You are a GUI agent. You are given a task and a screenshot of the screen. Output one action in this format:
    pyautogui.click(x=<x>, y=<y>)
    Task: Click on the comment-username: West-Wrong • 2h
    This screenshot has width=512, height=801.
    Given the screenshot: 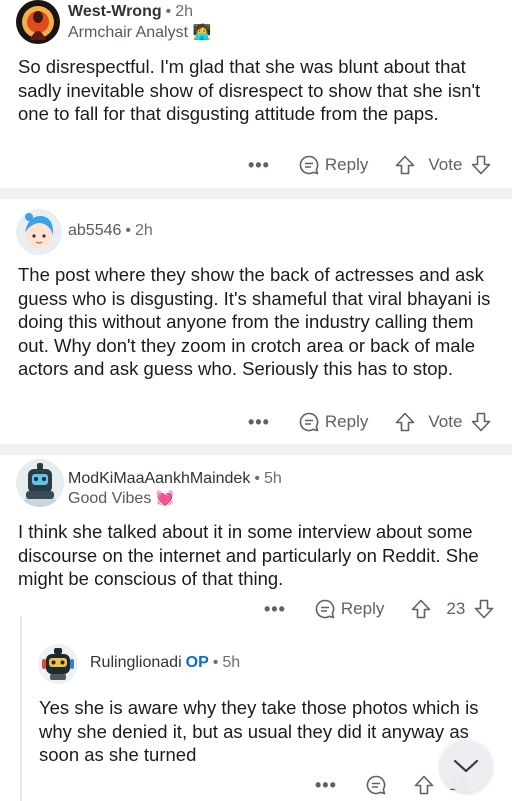 What is the action you would take?
    pyautogui.click(x=130, y=12)
    